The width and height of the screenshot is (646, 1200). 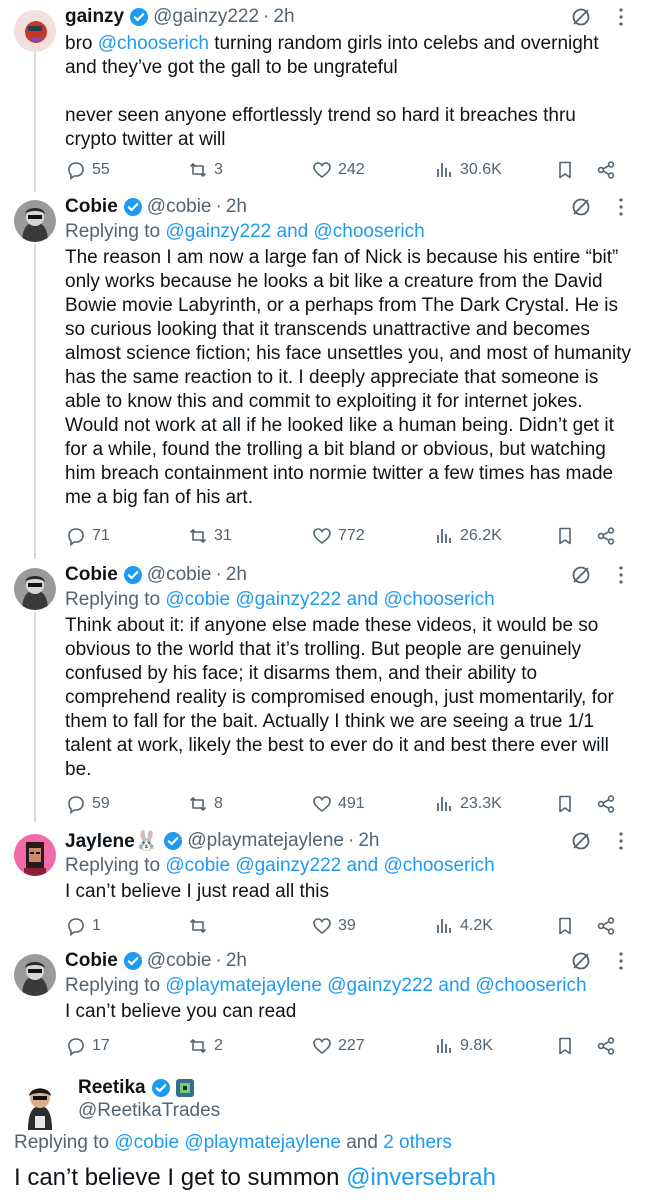 What do you see at coordinates (94, 17) in the screenshot?
I see `author-name: gainzy` at bounding box center [94, 17].